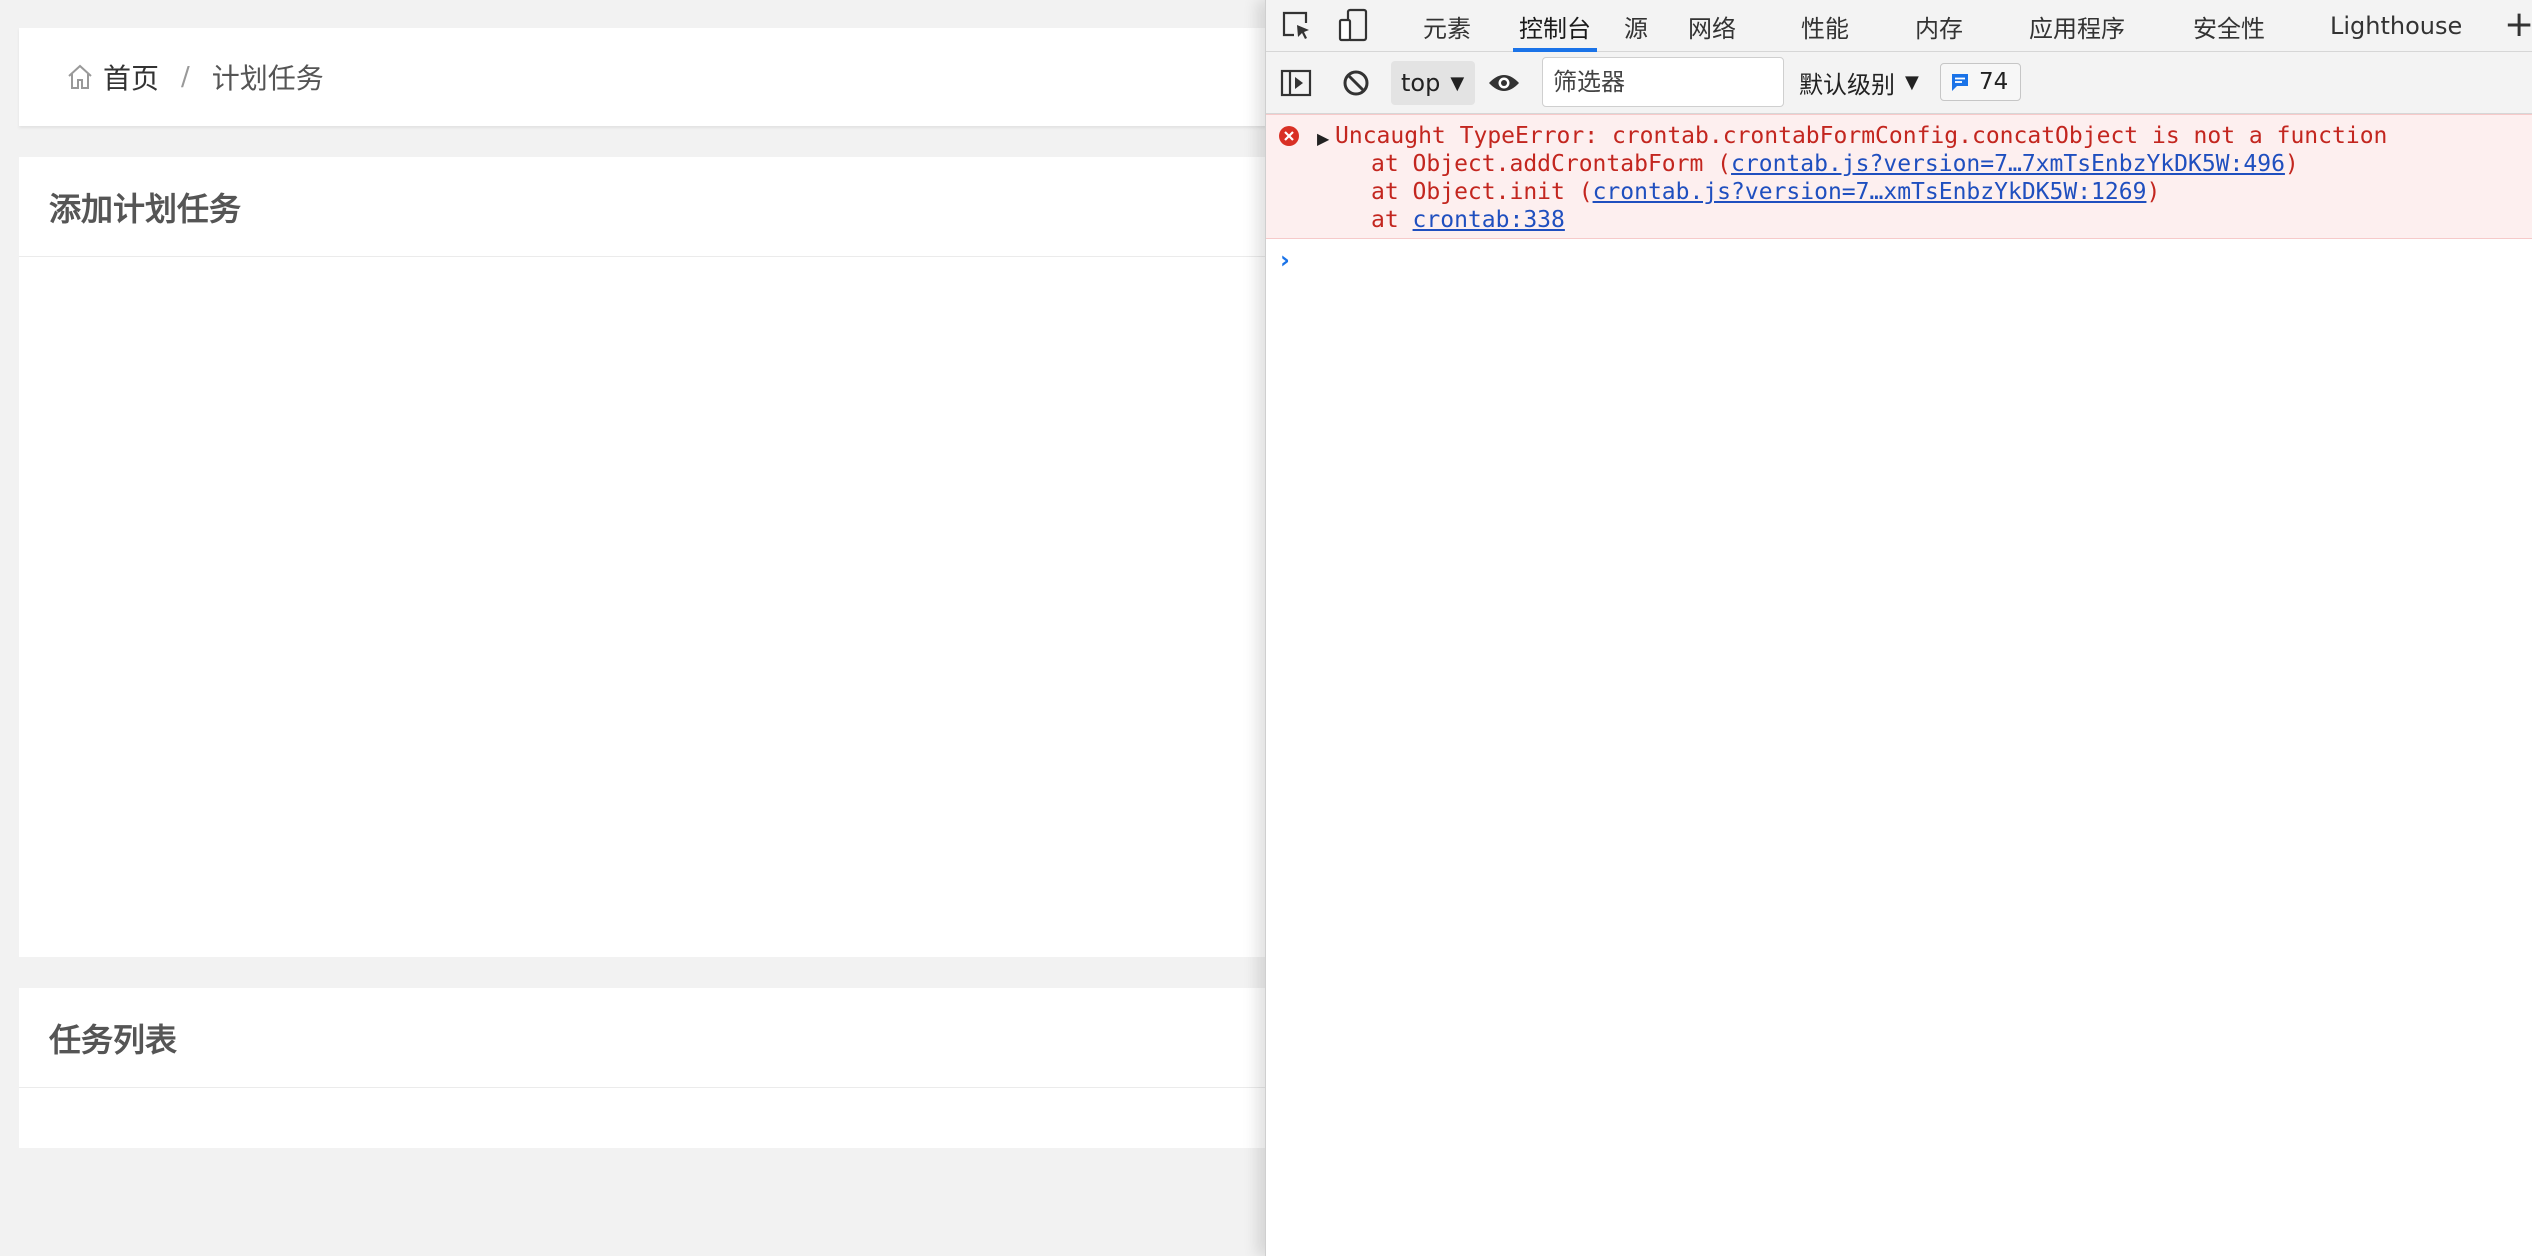  Describe the element at coordinates (642, 207) in the screenshot. I see `add-task-card-header: 添加计划任务` at that location.